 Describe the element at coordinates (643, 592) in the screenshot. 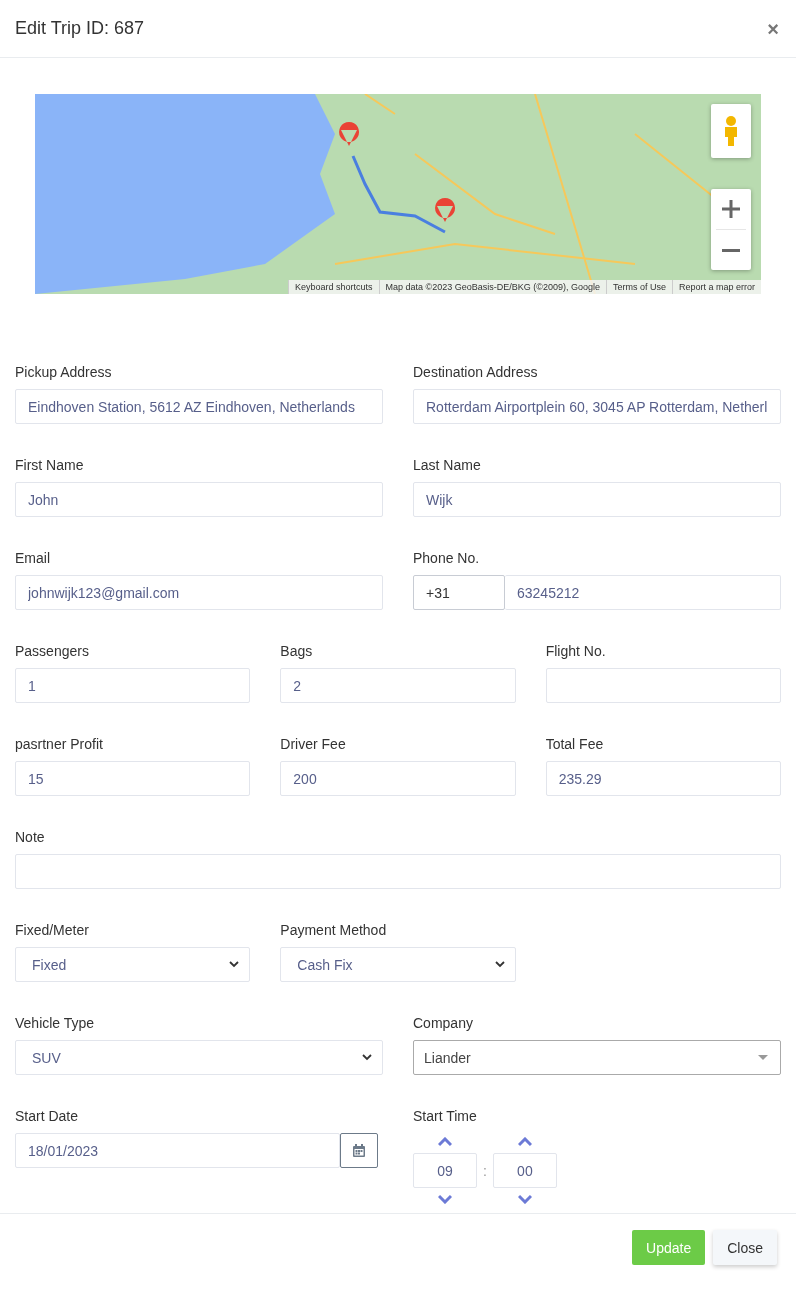

I see `phone-field: 63245212` at that location.